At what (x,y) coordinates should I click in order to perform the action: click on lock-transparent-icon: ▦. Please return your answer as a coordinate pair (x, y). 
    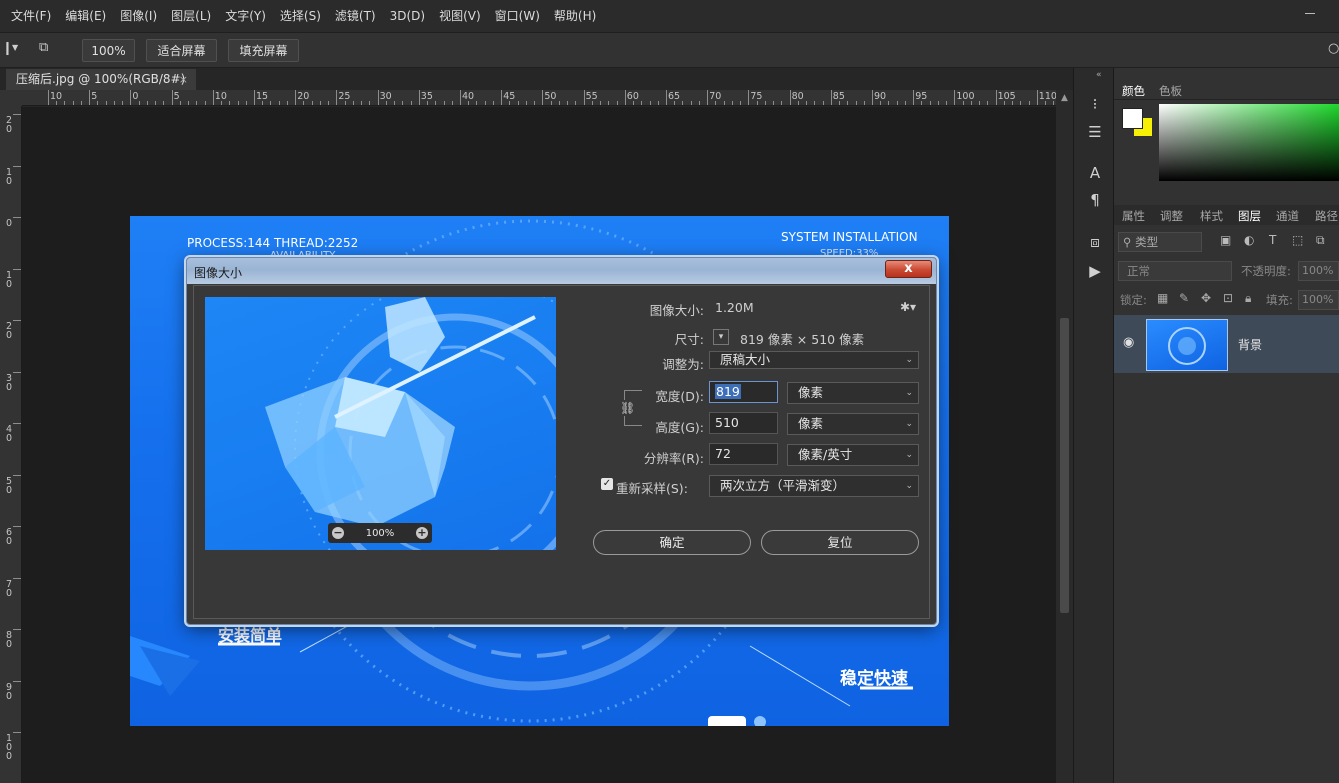
    Looking at the image, I should click on (1162, 298).